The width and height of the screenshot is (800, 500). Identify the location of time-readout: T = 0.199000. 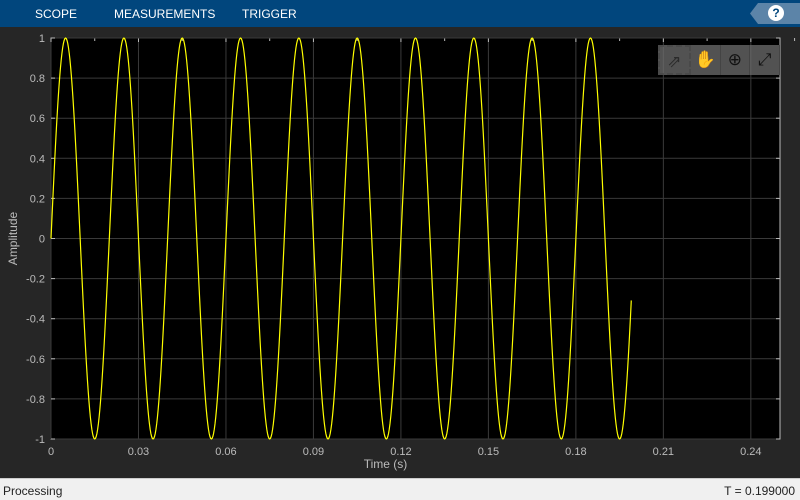
(759, 491).